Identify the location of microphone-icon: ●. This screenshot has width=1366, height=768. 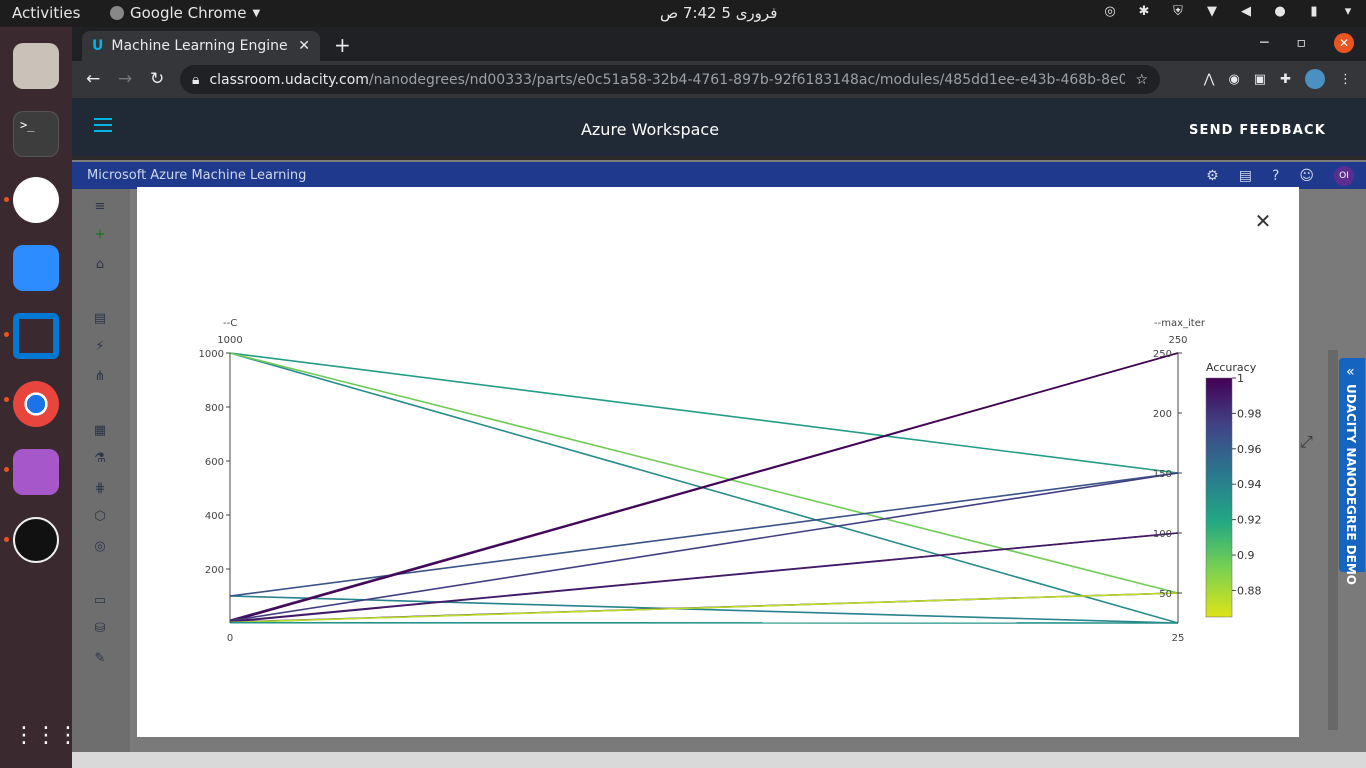
(1280, 12).